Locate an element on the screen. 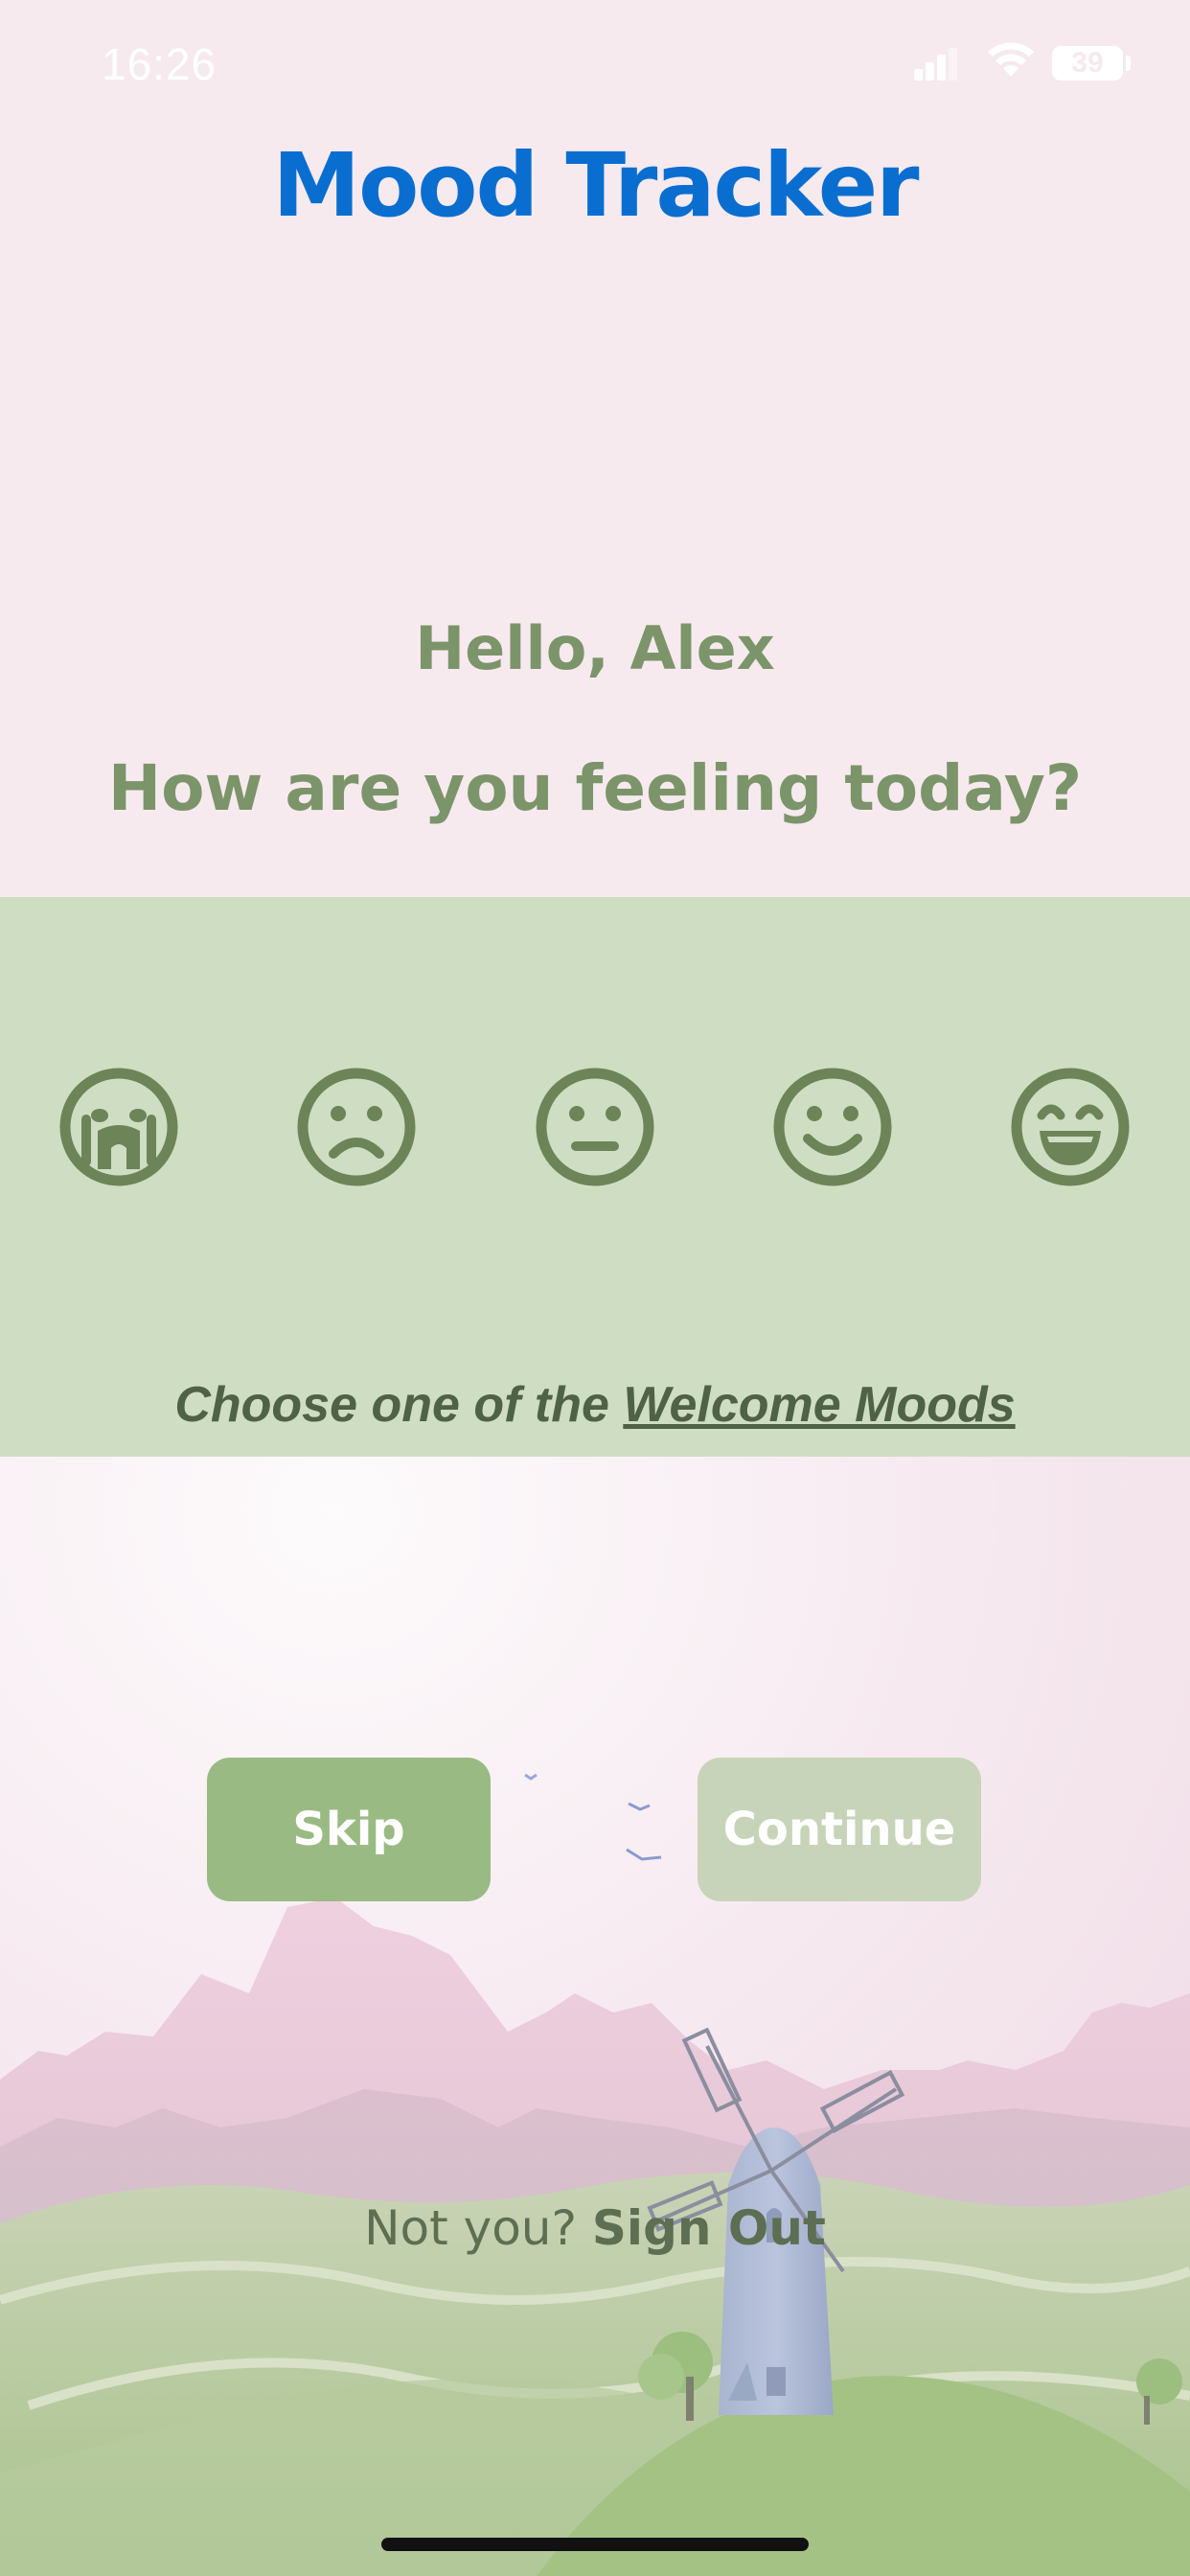 The image size is (1190, 2576). grinning-face-icon is located at coordinates (1070, 1127).